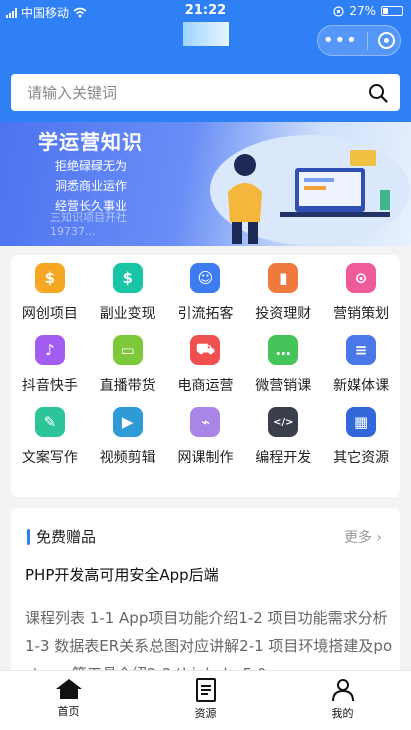 The image size is (411, 730). I want to click on mini-program-capsule: •••, so click(359, 40).